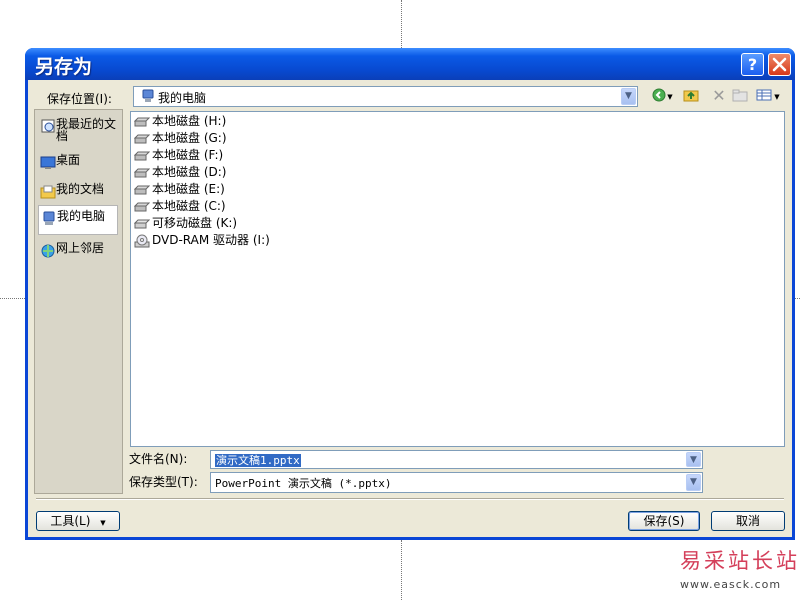 The width and height of the screenshot is (800, 600). I want to click on my-documents-icon, so click(48, 192).